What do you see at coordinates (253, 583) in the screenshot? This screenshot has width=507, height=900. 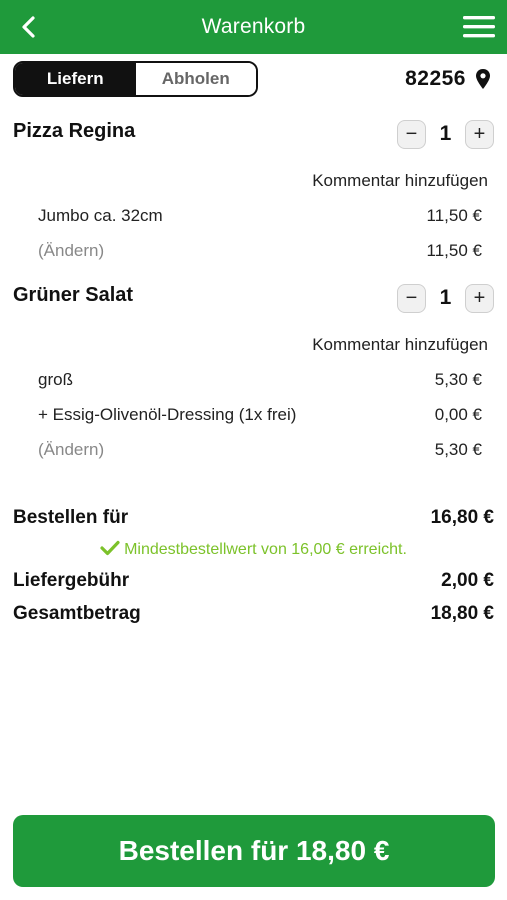 I see `delivery-fee-row: Liefergebühr 2,00 €` at bounding box center [253, 583].